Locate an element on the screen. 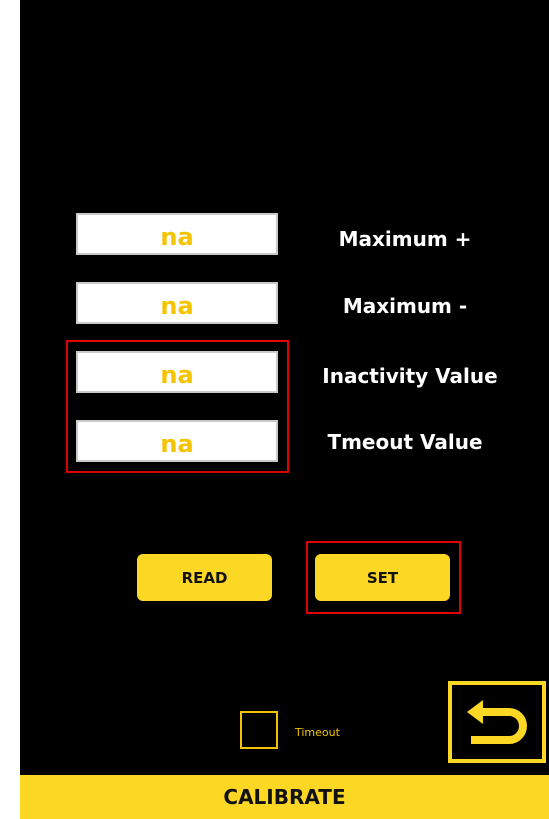 This screenshot has height=819, width=549. return-arrow-icon is located at coordinates (497, 722).